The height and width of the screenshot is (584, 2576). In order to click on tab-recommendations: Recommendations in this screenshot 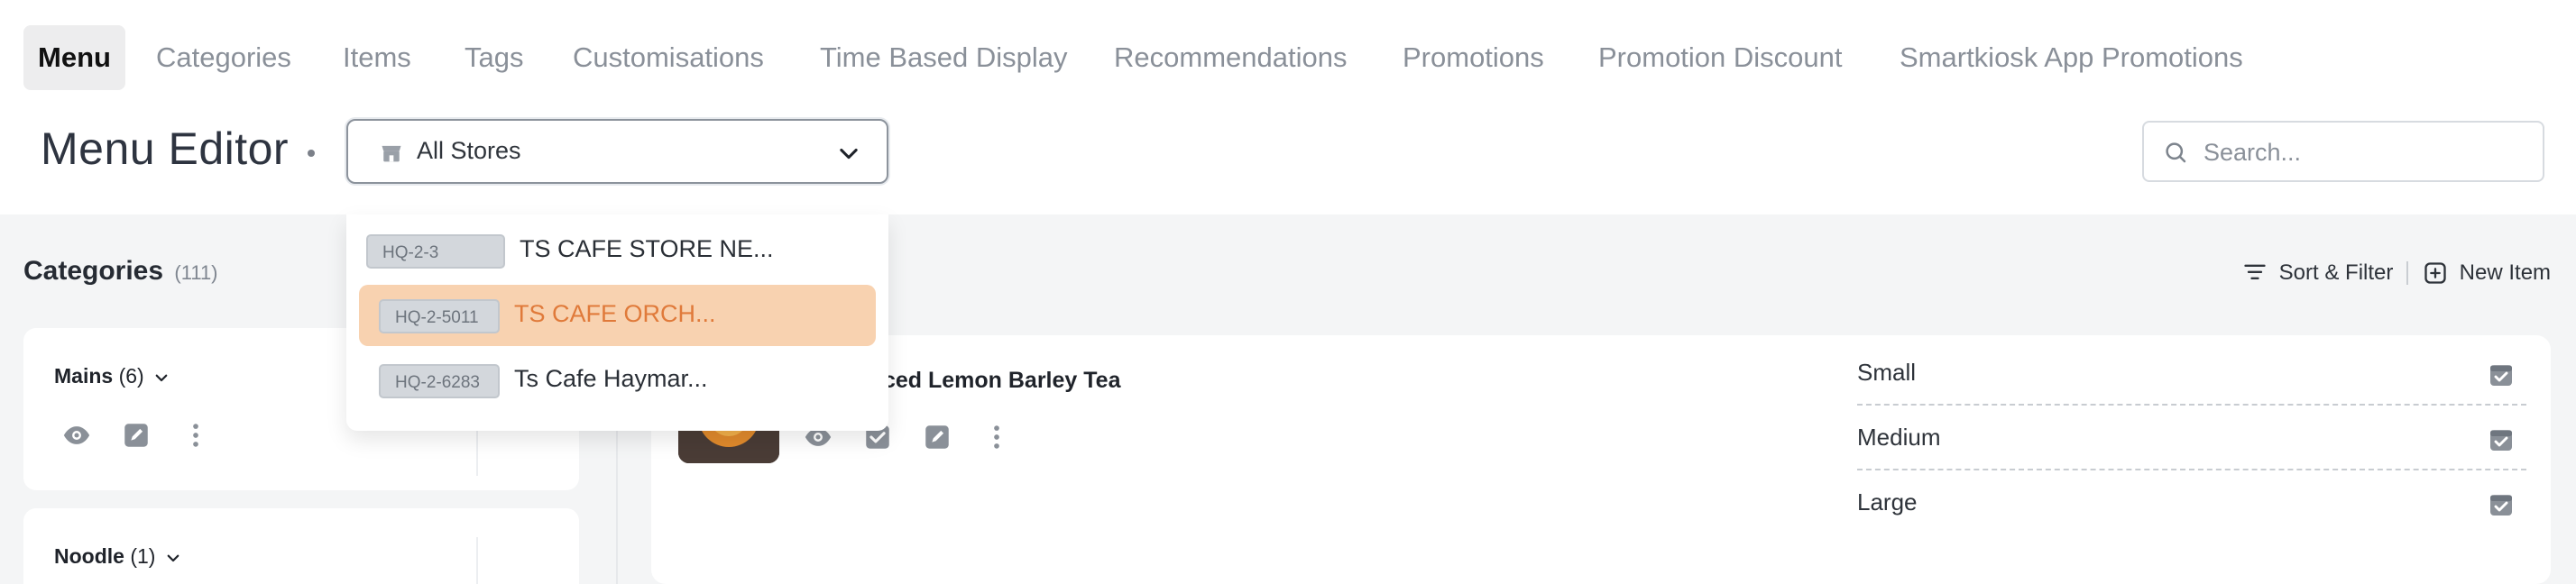, I will do `click(1230, 57)`.